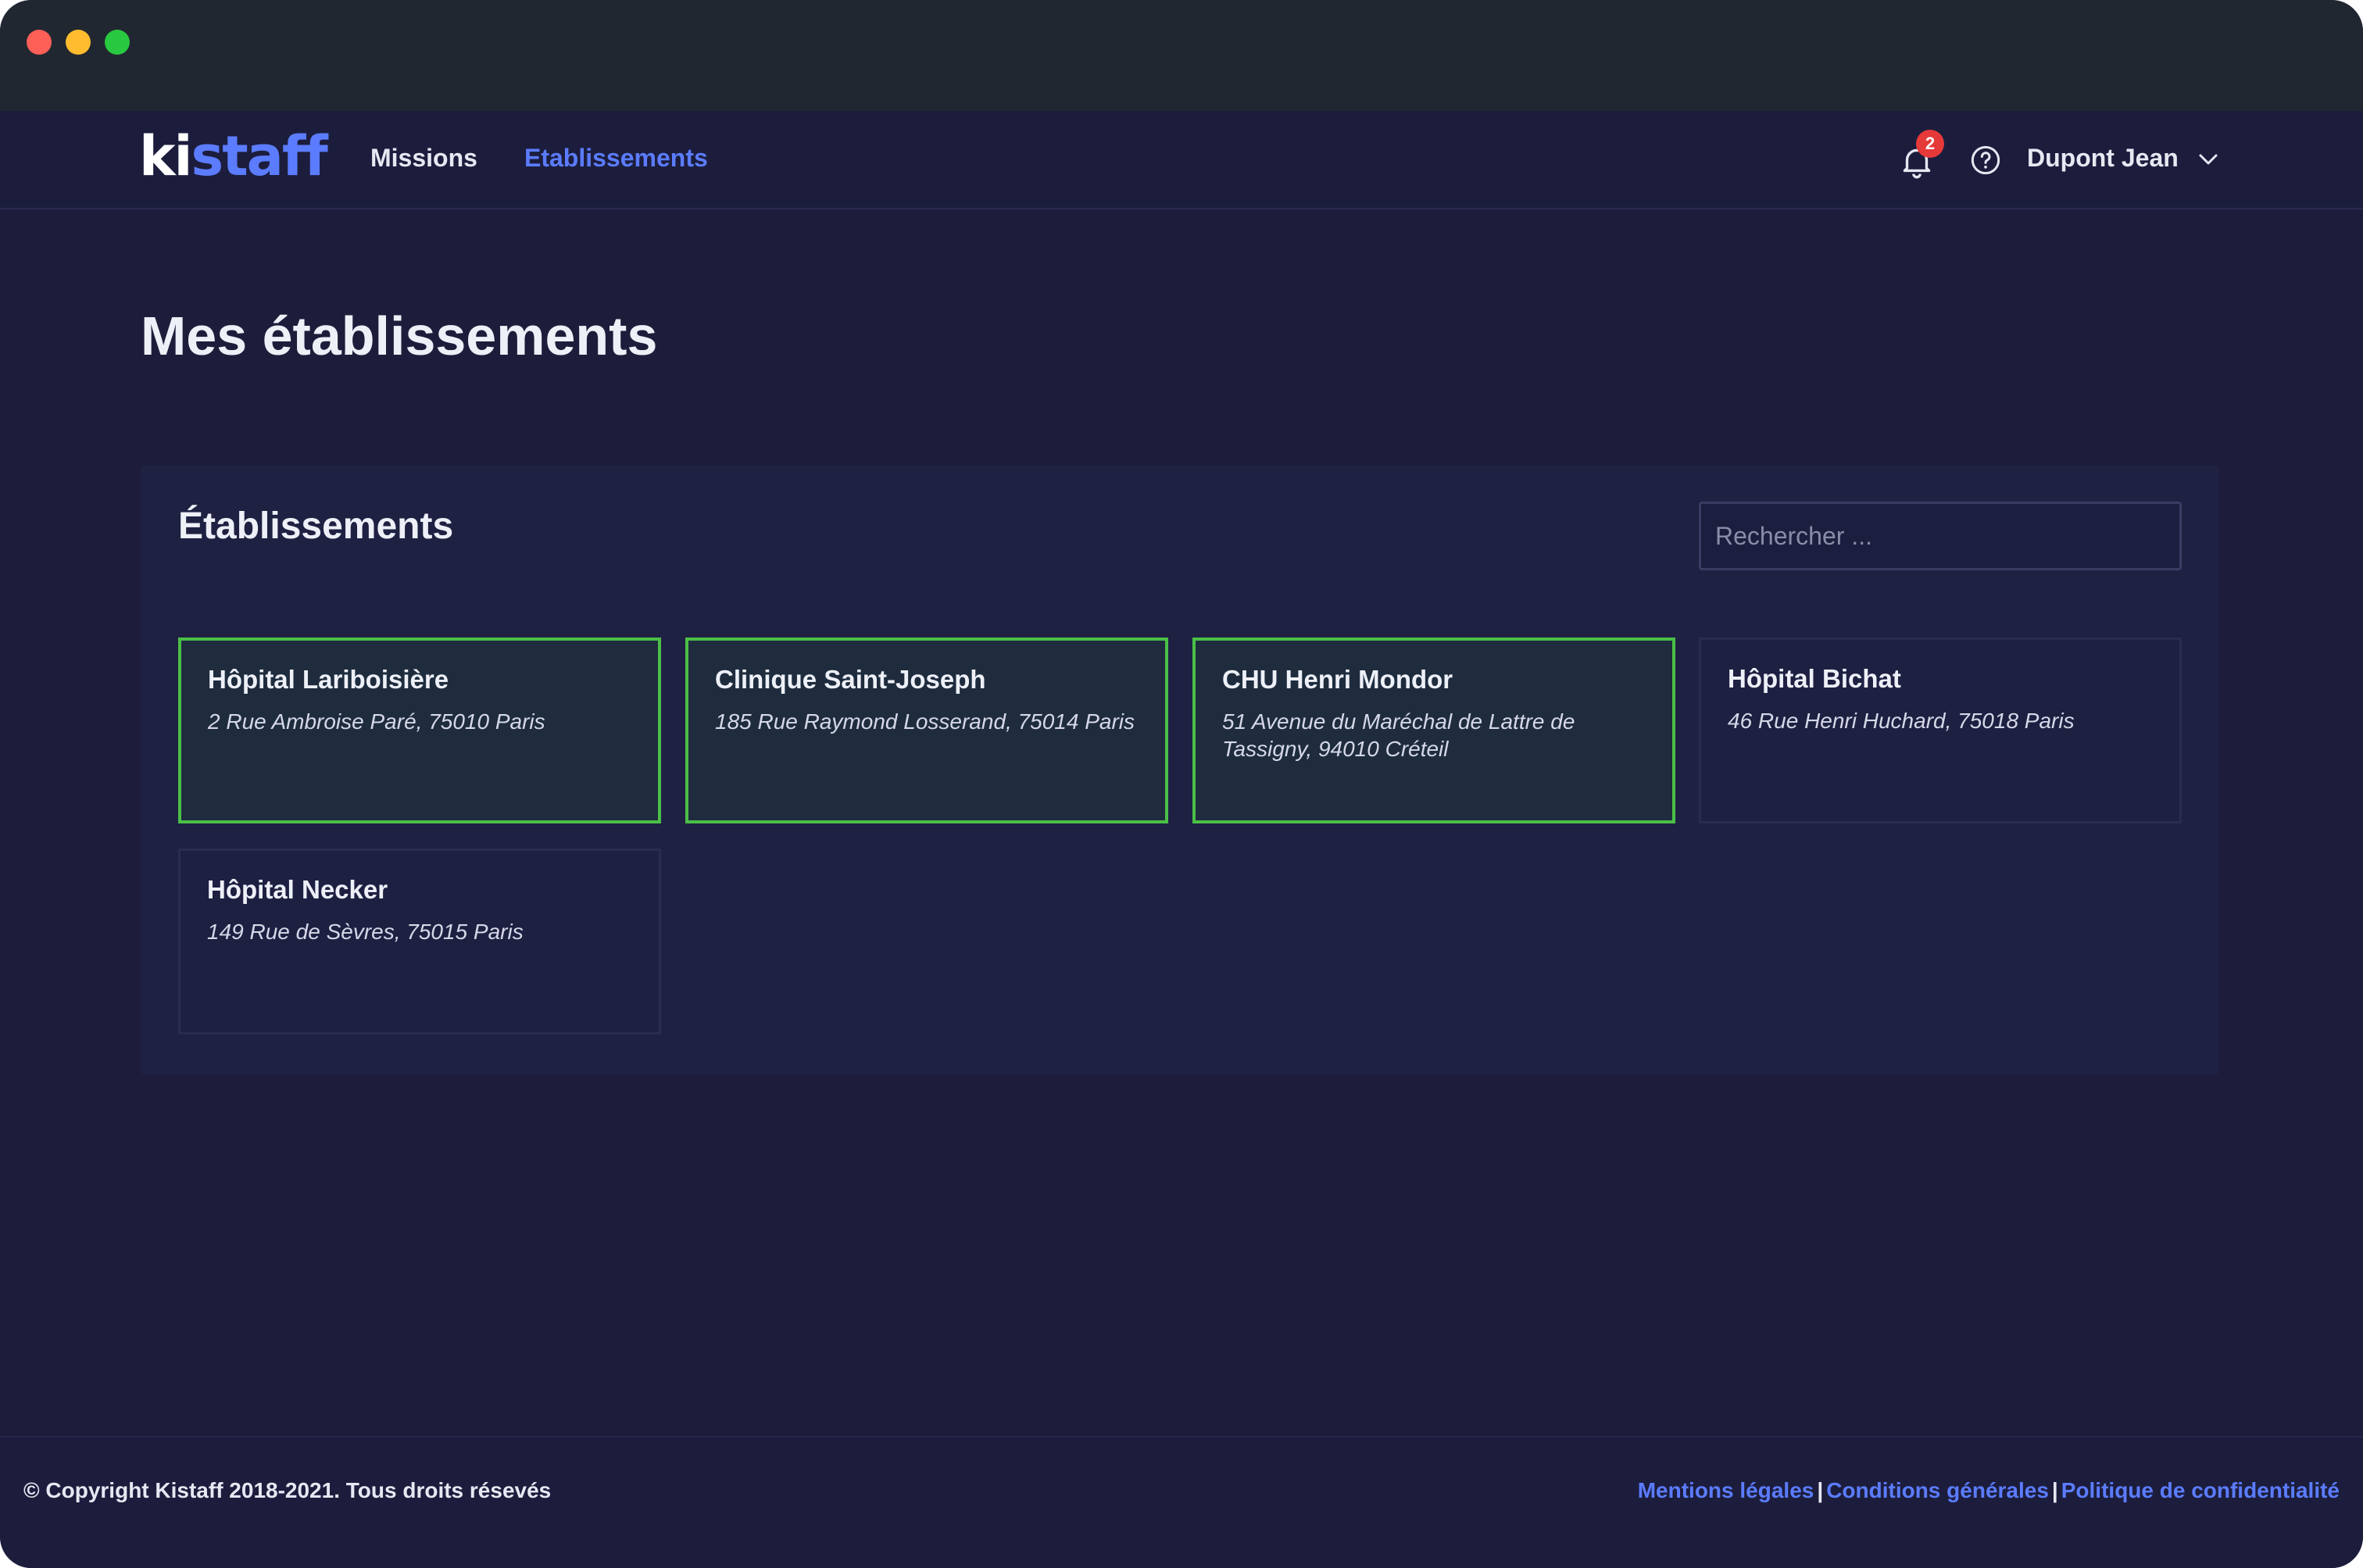  Describe the element at coordinates (365, 932) in the screenshot. I see `establishment-address: 149 Rue de Sèvres, 75015 Paris` at that location.